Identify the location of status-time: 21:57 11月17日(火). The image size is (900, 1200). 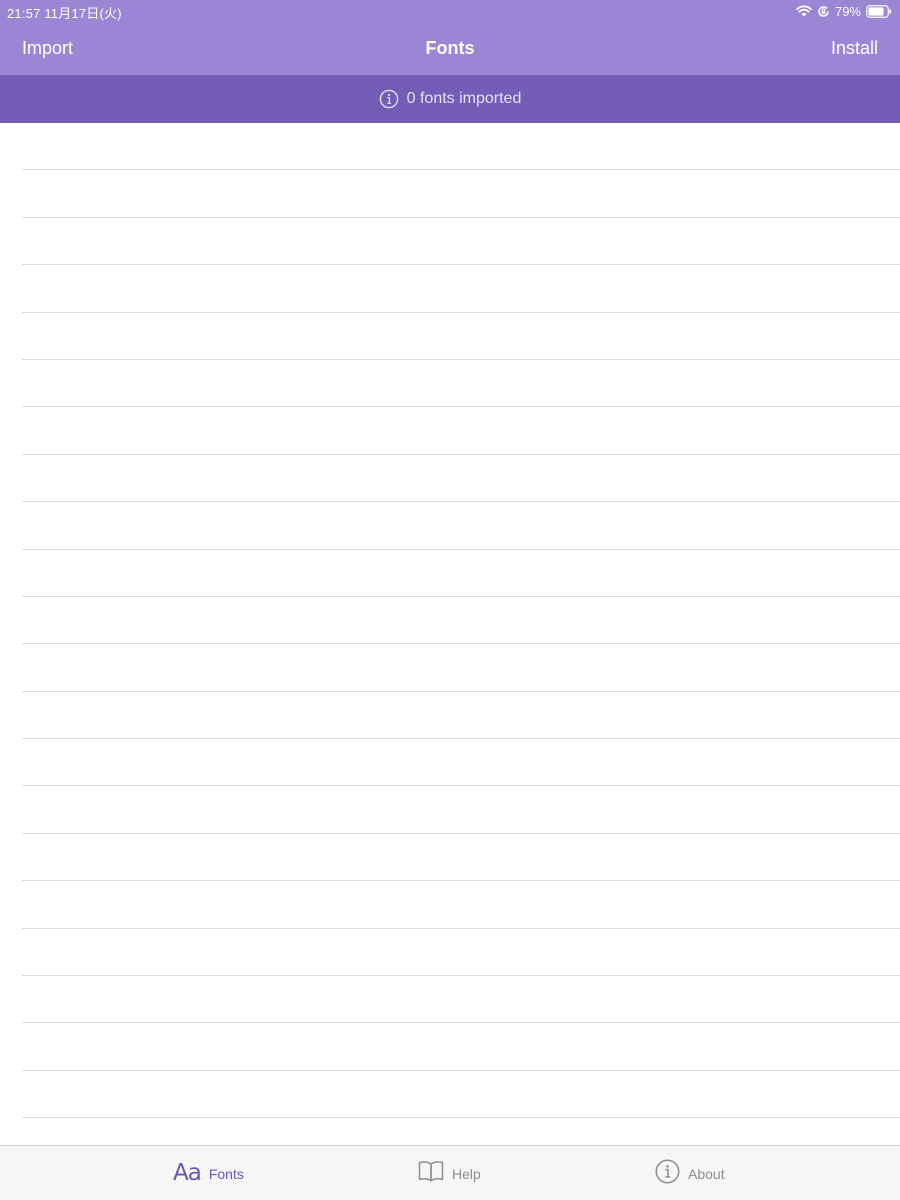
(64, 13).